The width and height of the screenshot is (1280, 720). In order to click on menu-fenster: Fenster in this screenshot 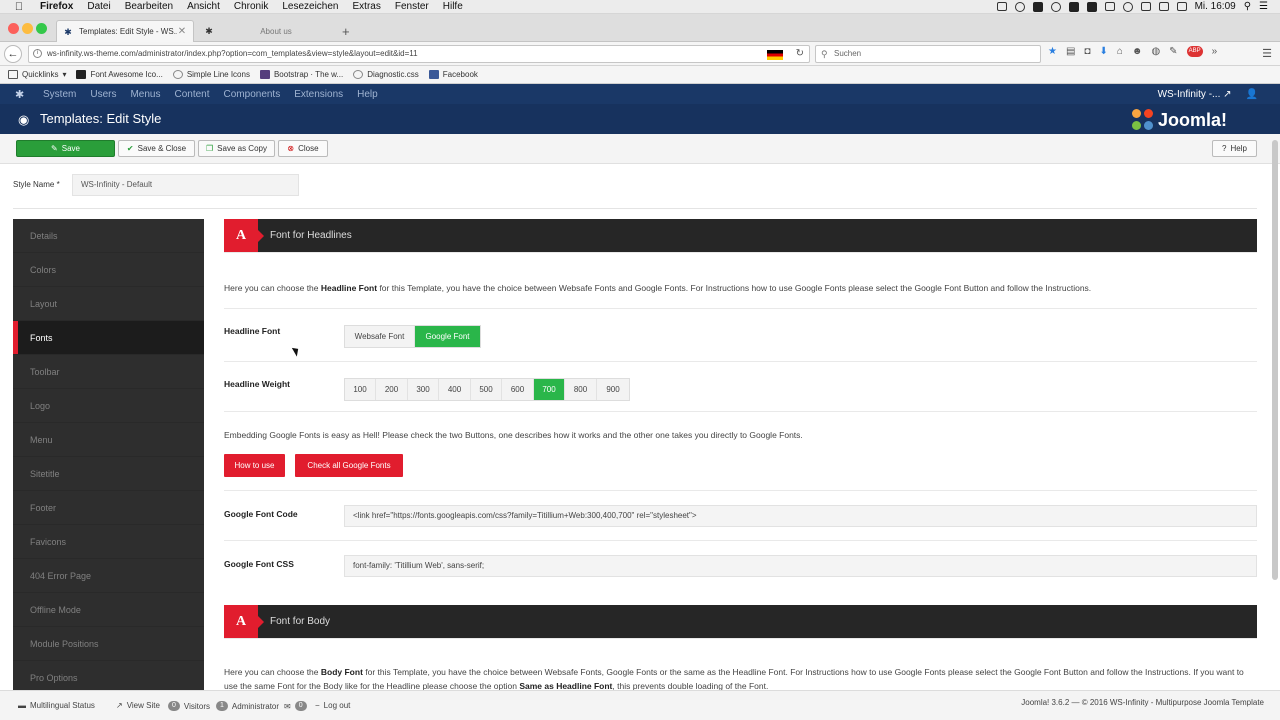, I will do `click(412, 6)`.